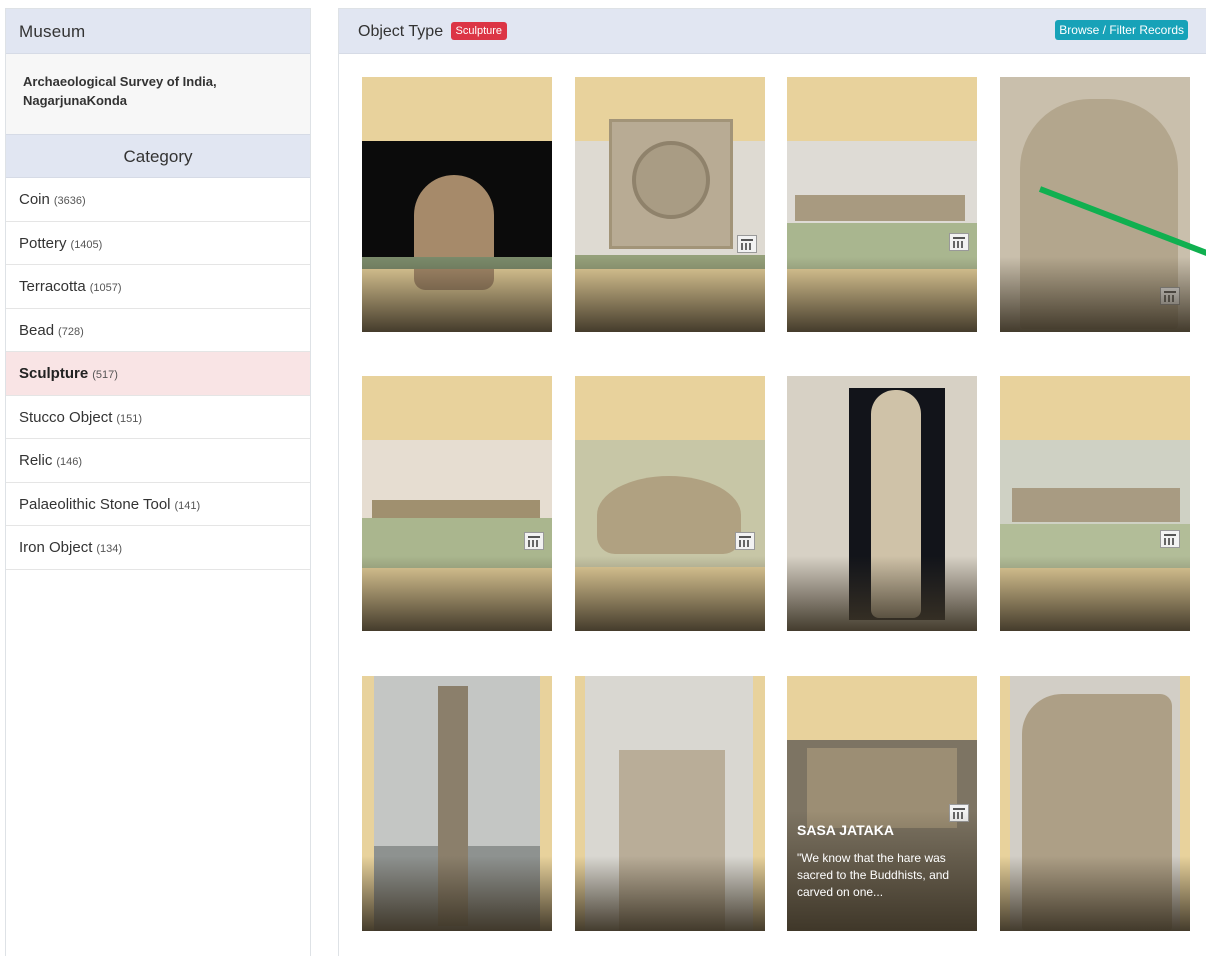  Describe the element at coordinates (158, 200) in the screenshot. I see `category-item-coin: Coin (3636)` at that location.